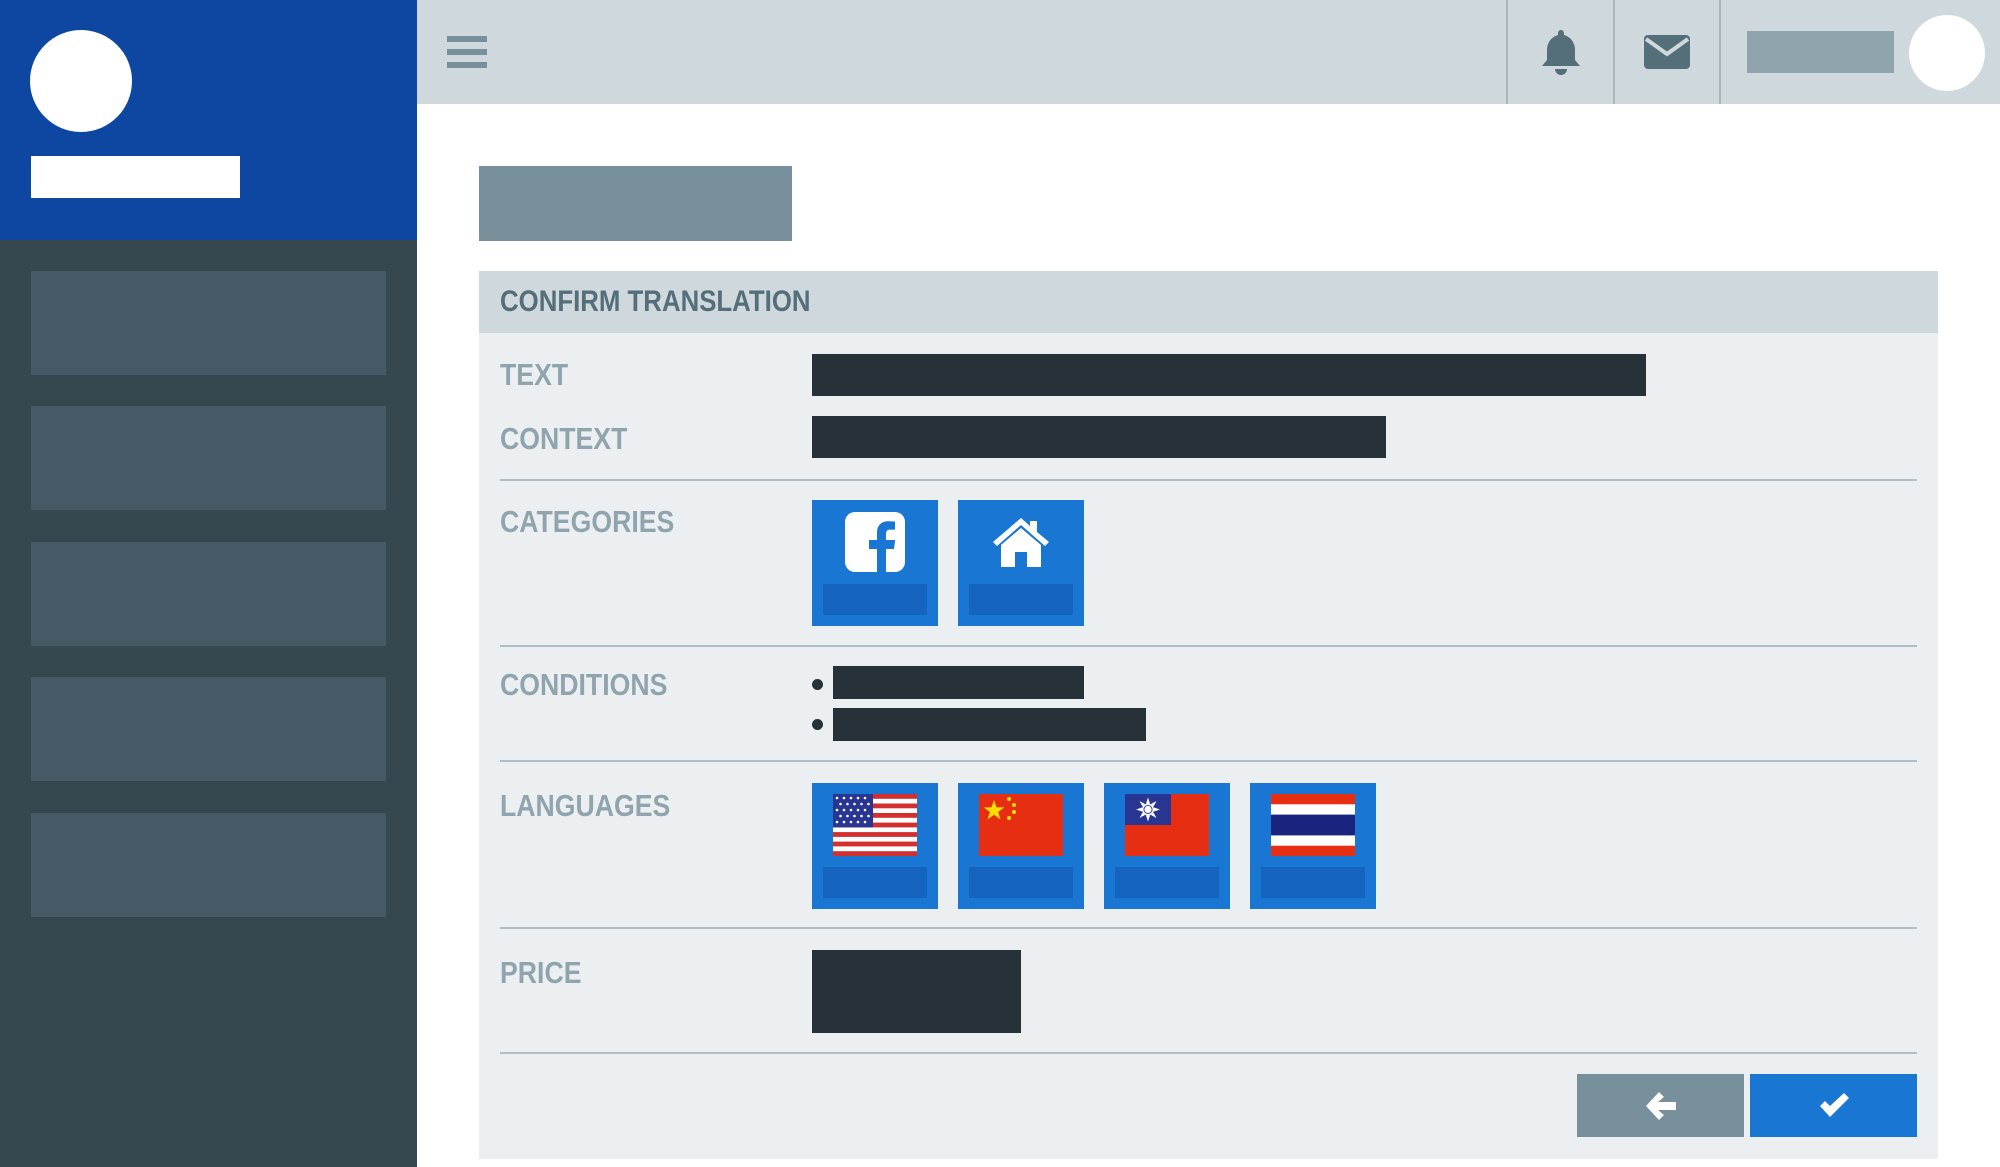  Describe the element at coordinates (541, 972) in the screenshot. I see `label-price: PRICE` at that location.